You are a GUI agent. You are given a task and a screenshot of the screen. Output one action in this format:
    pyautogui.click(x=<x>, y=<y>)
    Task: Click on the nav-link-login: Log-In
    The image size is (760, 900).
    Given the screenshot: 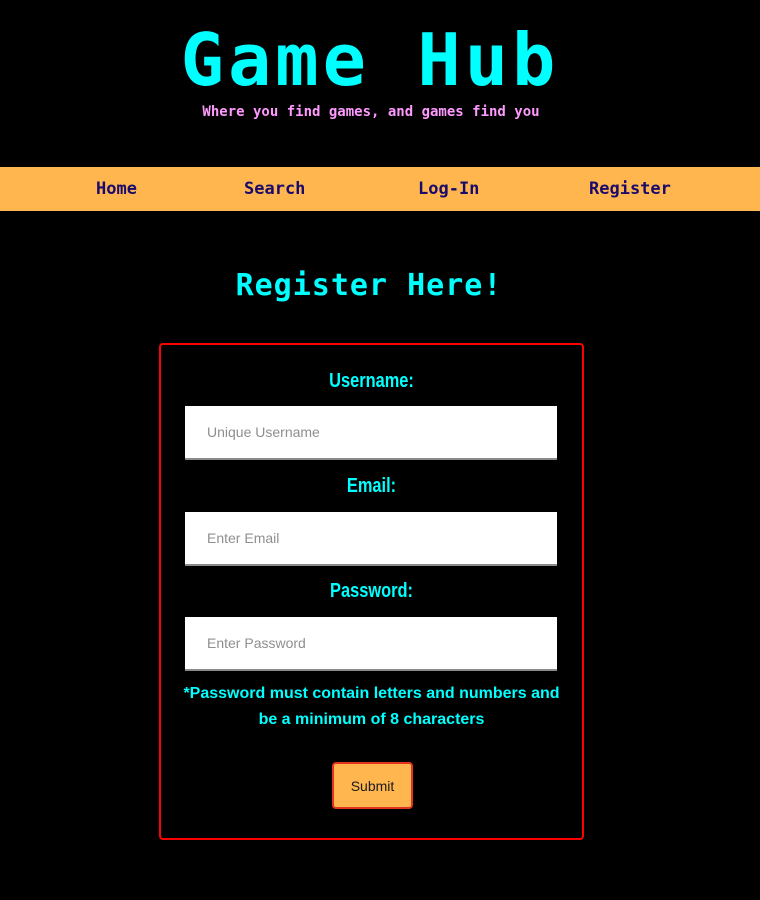 What is the action you would take?
    pyautogui.click(x=448, y=189)
    